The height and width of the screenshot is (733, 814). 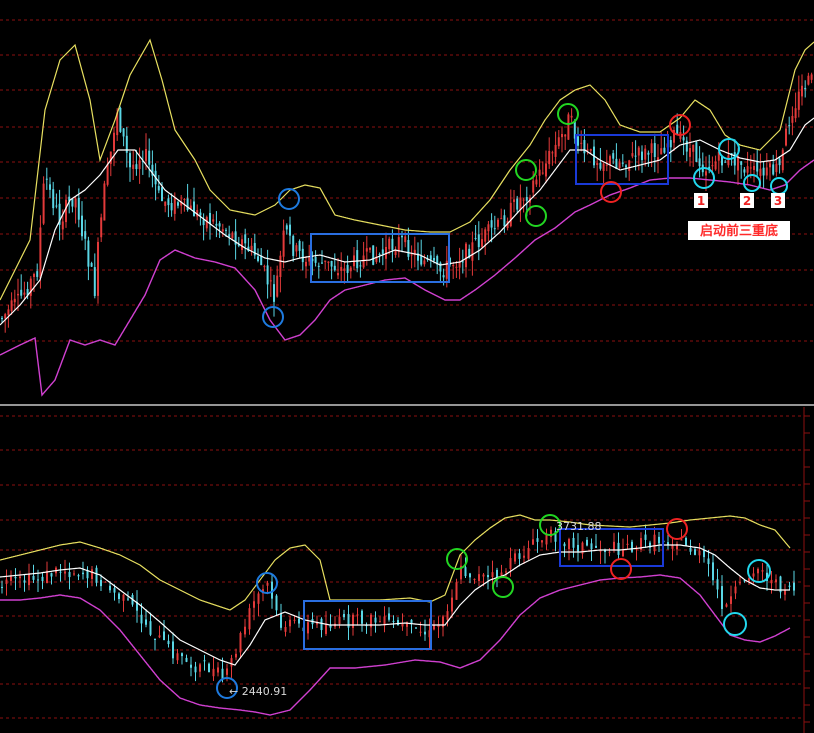 What do you see at coordinates (258, 691) in the screenshot?
I see `low-price-label: ← 2440.91` at bounding box center [258, 691].